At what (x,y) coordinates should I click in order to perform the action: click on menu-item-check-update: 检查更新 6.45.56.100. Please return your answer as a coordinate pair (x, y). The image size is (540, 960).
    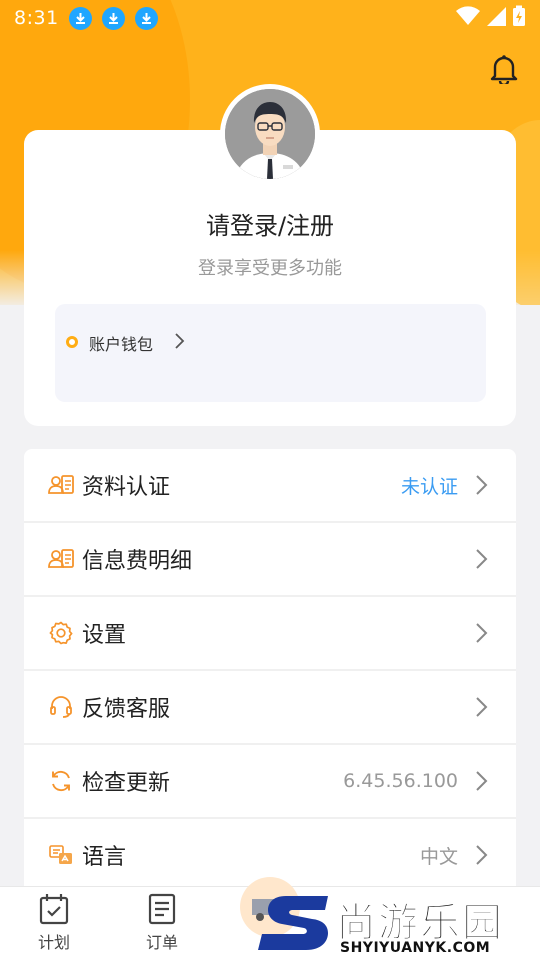
    Looking at the image, I should click on (270, 782).